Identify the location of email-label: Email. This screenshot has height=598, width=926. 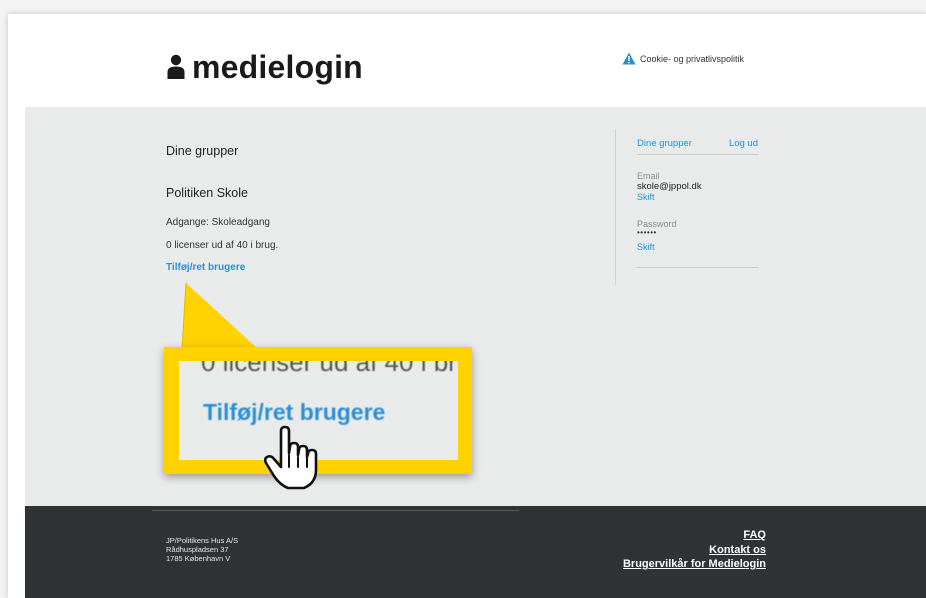
(648, 176).